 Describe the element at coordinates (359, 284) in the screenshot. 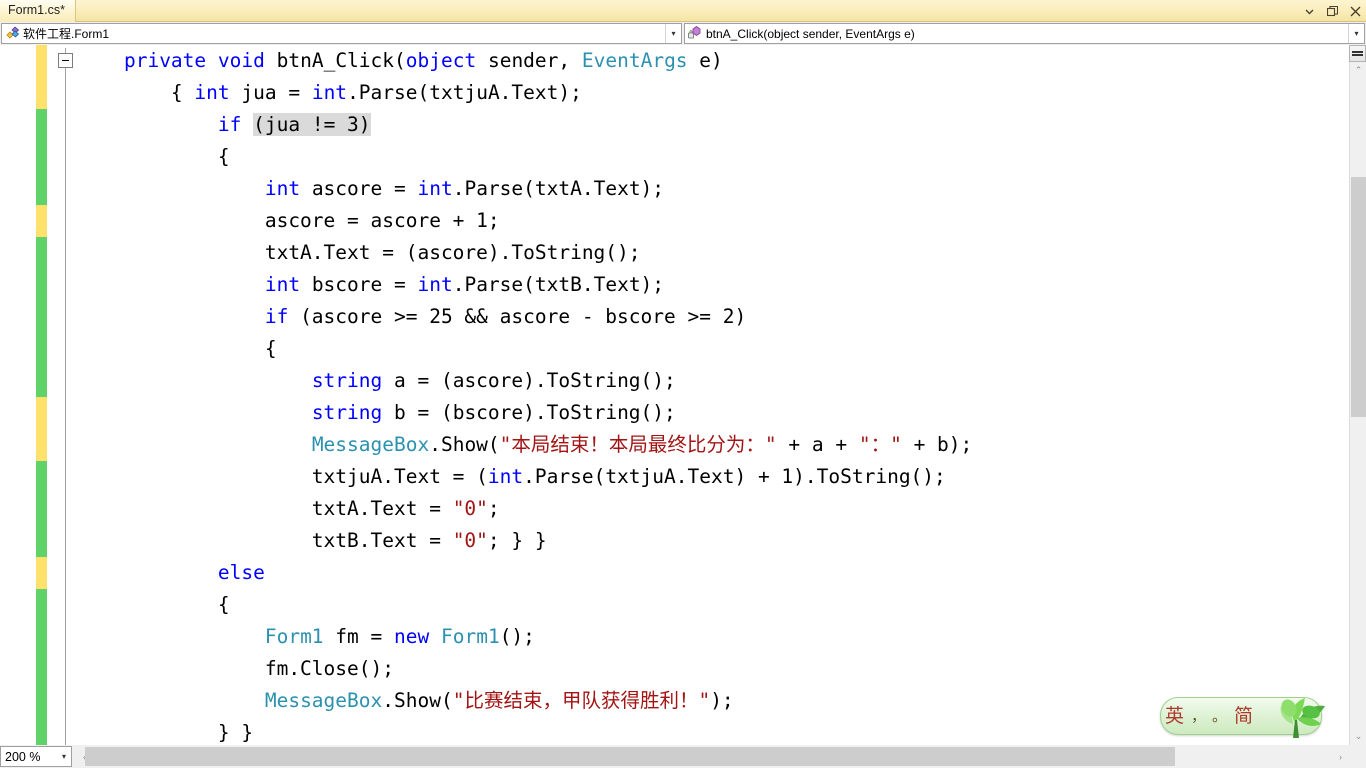

I see `code-token: bscore =` at that location.